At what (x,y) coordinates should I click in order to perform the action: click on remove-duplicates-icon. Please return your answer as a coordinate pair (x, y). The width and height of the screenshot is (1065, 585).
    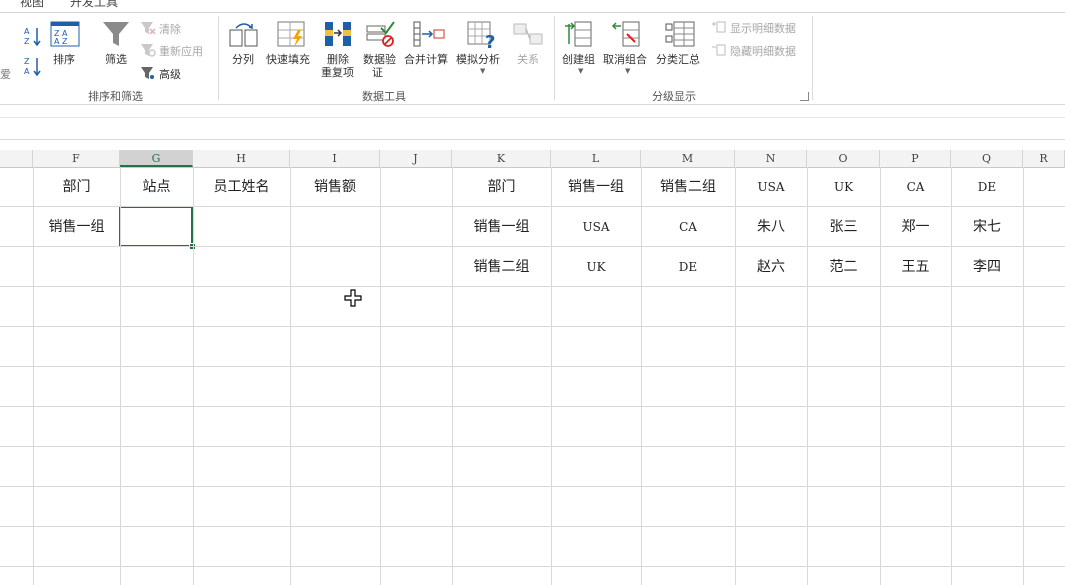
    Looking at the image, I should click on (338, 34).